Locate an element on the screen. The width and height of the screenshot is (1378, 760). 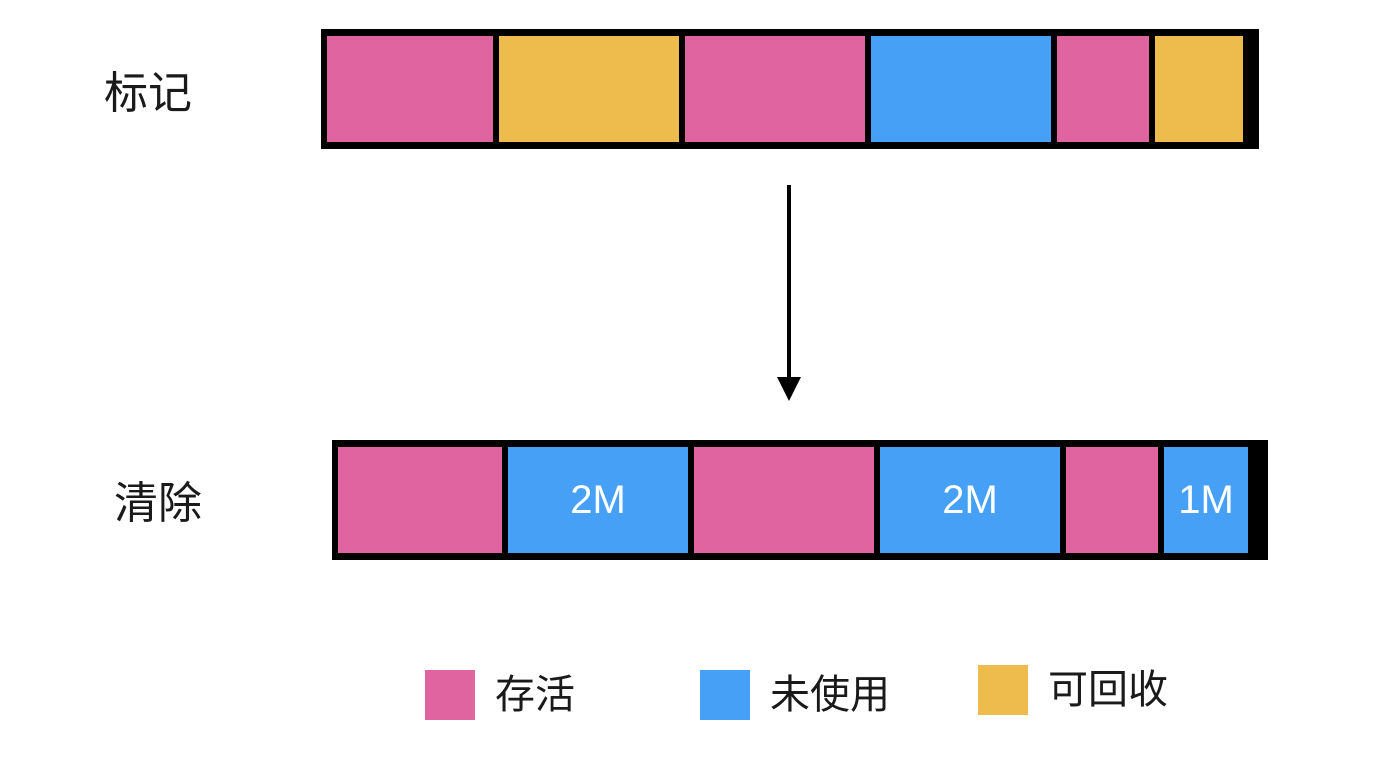
legend-label-alive: 存活 is located at coordinates (535, 695).